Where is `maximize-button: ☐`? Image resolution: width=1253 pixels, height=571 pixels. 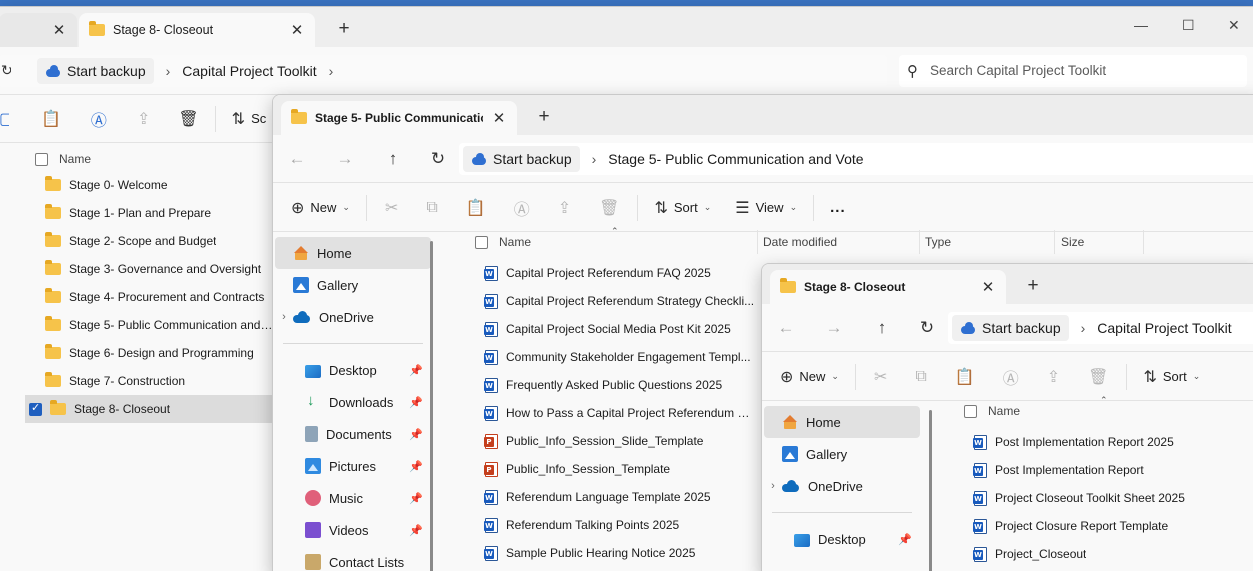
maximize-button: ☐ is located at coordinates (1188, 25).